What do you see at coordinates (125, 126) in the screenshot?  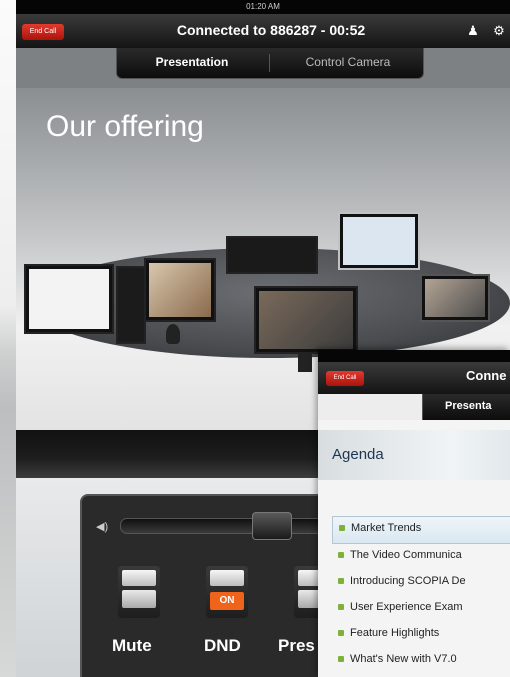 I see `slide-title: Our offering` at bounding box center [125, 126].